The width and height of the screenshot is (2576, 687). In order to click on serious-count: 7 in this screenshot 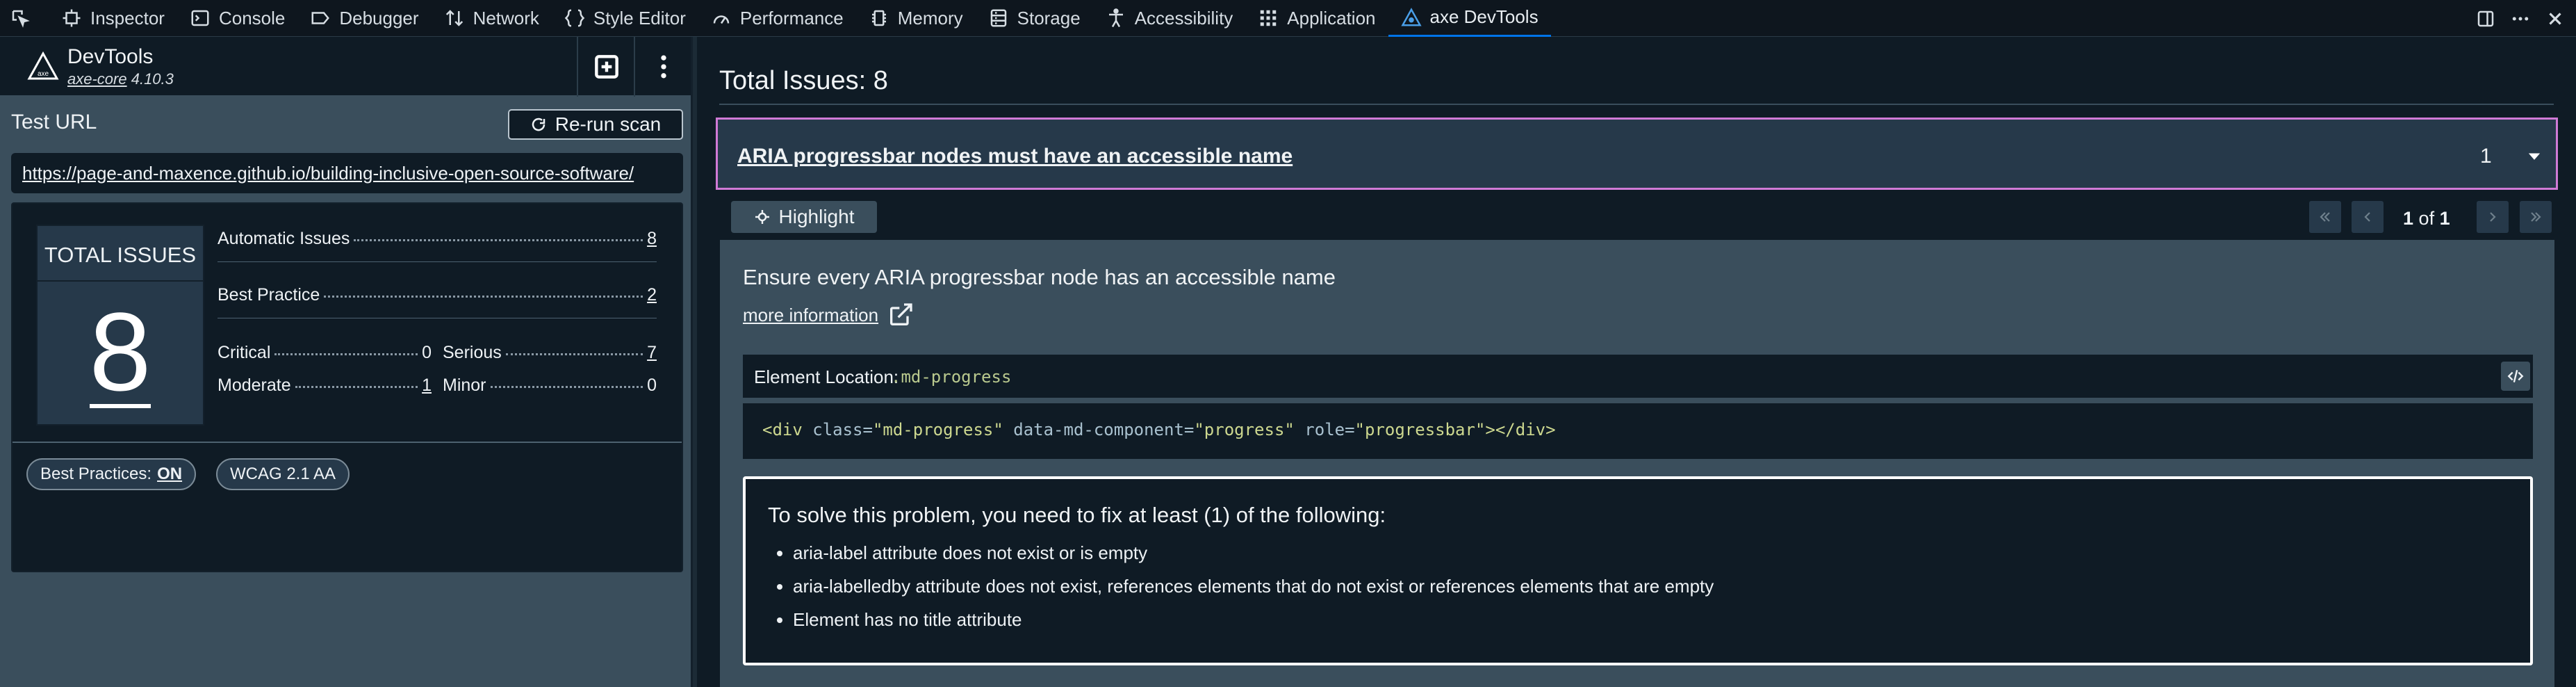, I will do `click(652, 353)`.